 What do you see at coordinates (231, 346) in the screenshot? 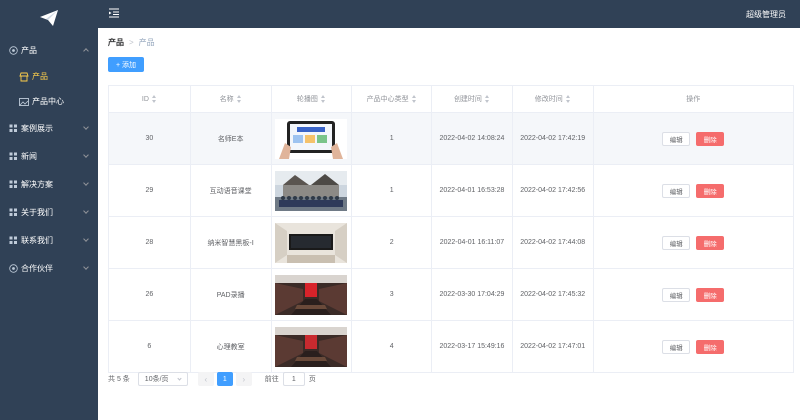
I see `cell-name: 心理教室` at bounding box center [231, 346].